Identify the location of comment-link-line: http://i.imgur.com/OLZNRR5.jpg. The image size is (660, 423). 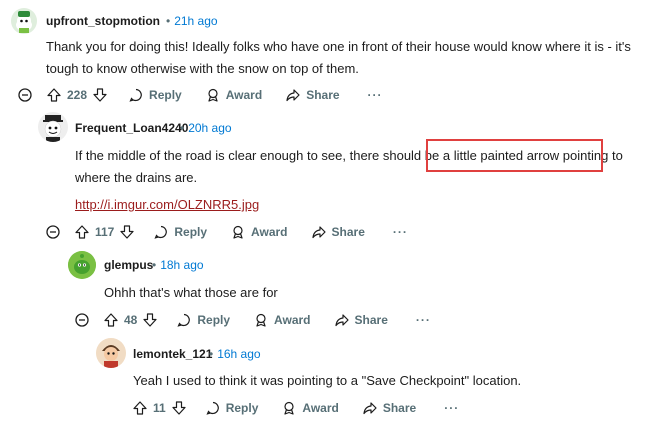
(167, 205).